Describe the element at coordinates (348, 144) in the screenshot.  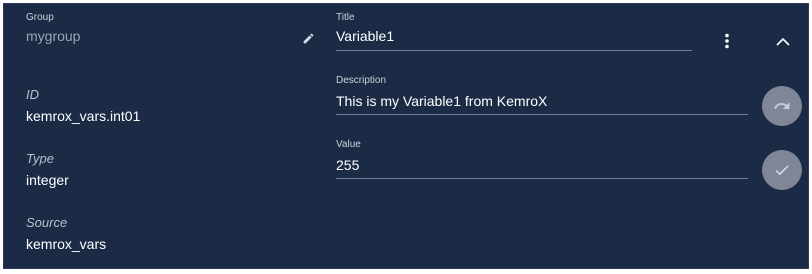
I see `value-label: Value` at that location.